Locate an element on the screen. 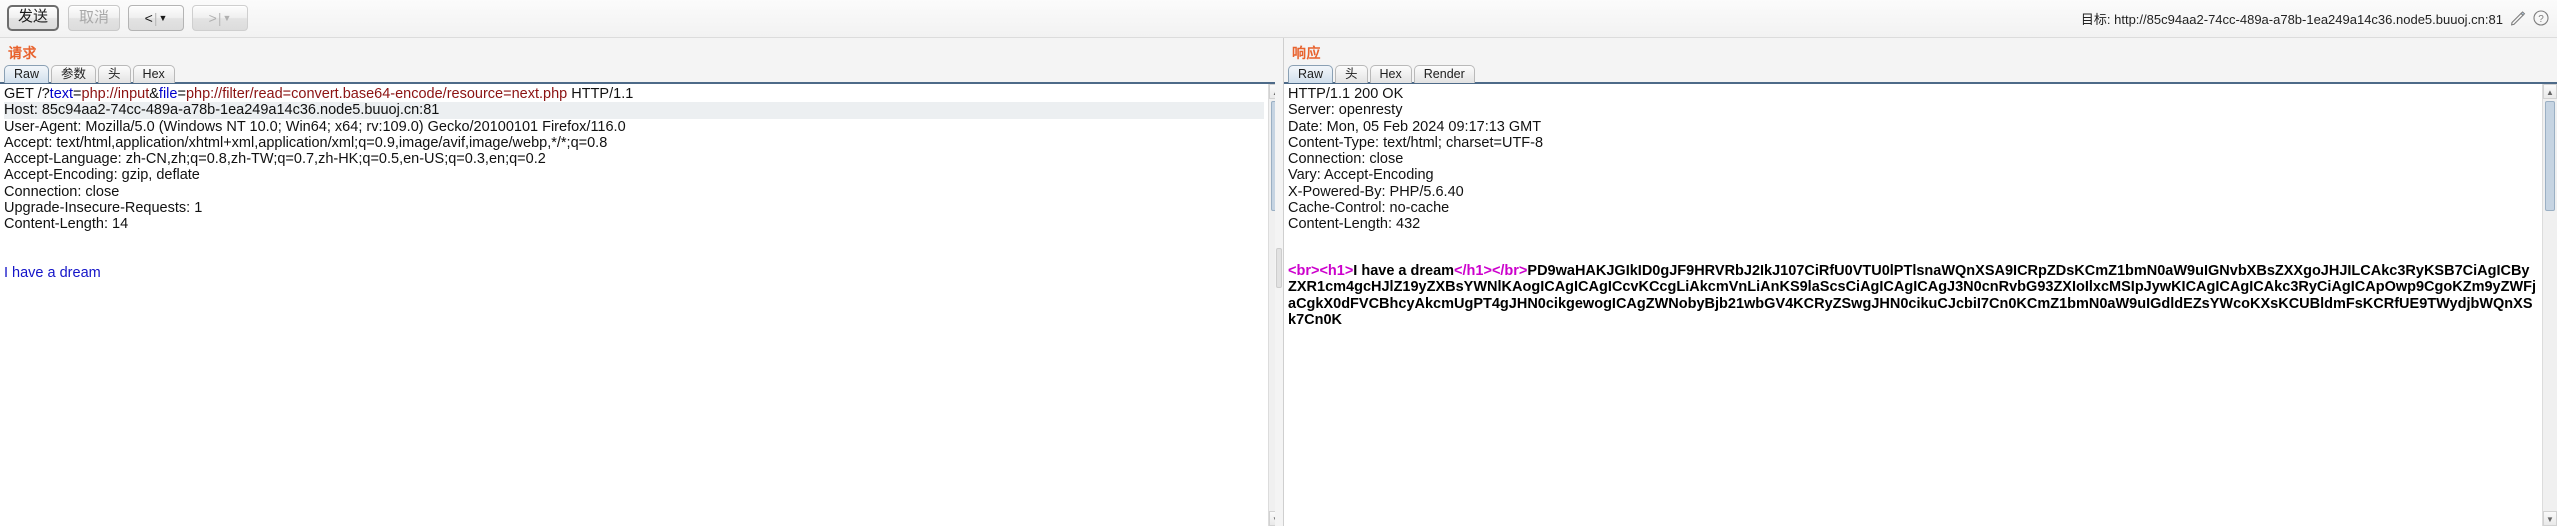 The height and width of the screenshot is (526, 2557). response-tab-raw: Raw is located at coordinates (1311, 74).